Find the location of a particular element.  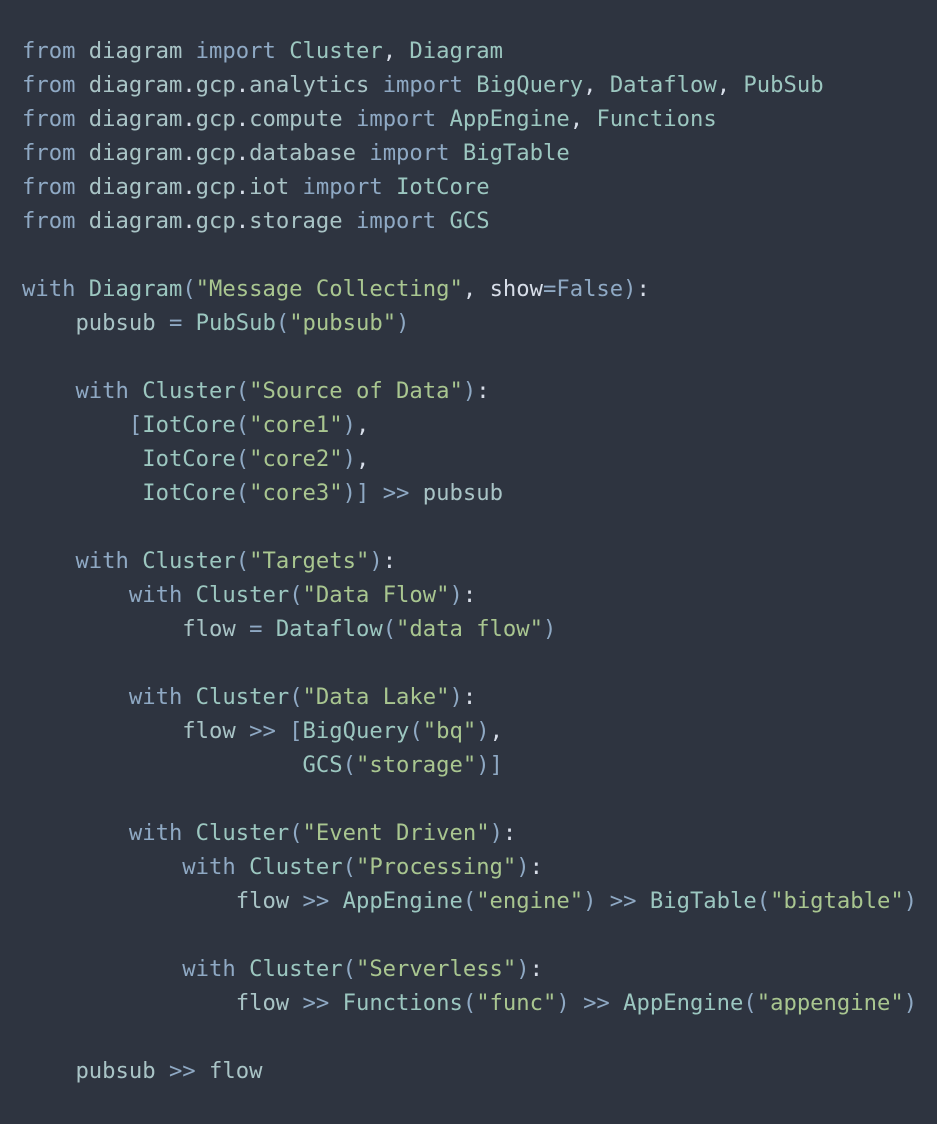

code-line: flow >> [BigQuery("bq"), is located at coordinates (479, 731).